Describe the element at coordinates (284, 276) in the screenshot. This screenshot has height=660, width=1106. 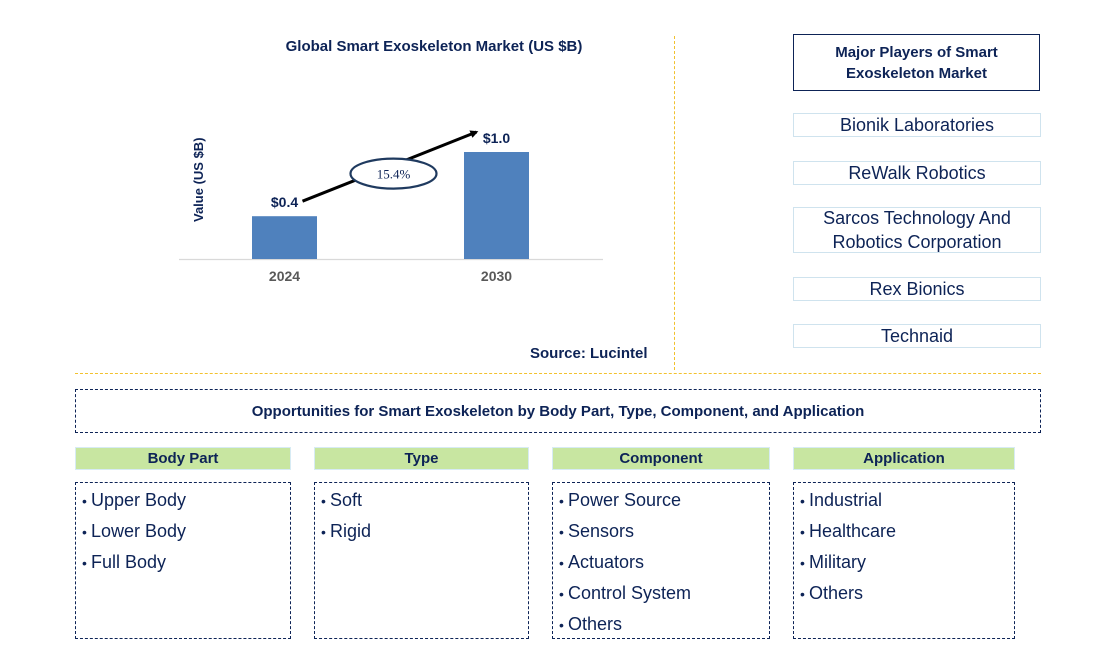
I see `x-tick-label: 2024` at that location.